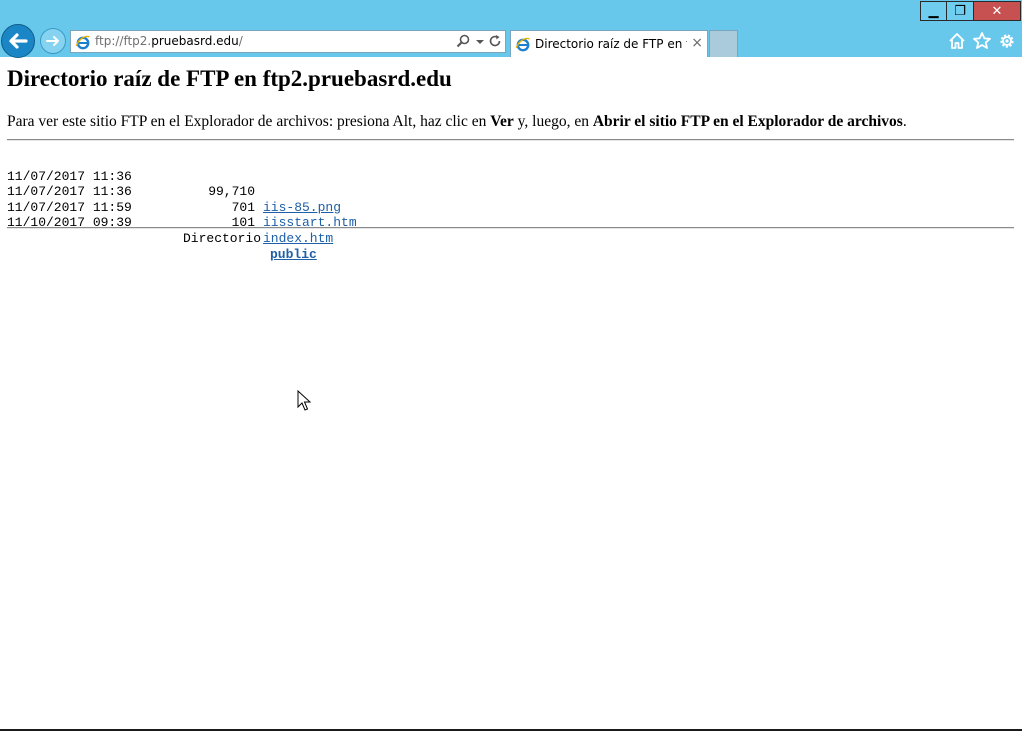 The height and width of the screenshot is (731, 1022). I want to click on list-item: 11/07/2017 11:36 99,710 iis-85.png, so click(174, 184).